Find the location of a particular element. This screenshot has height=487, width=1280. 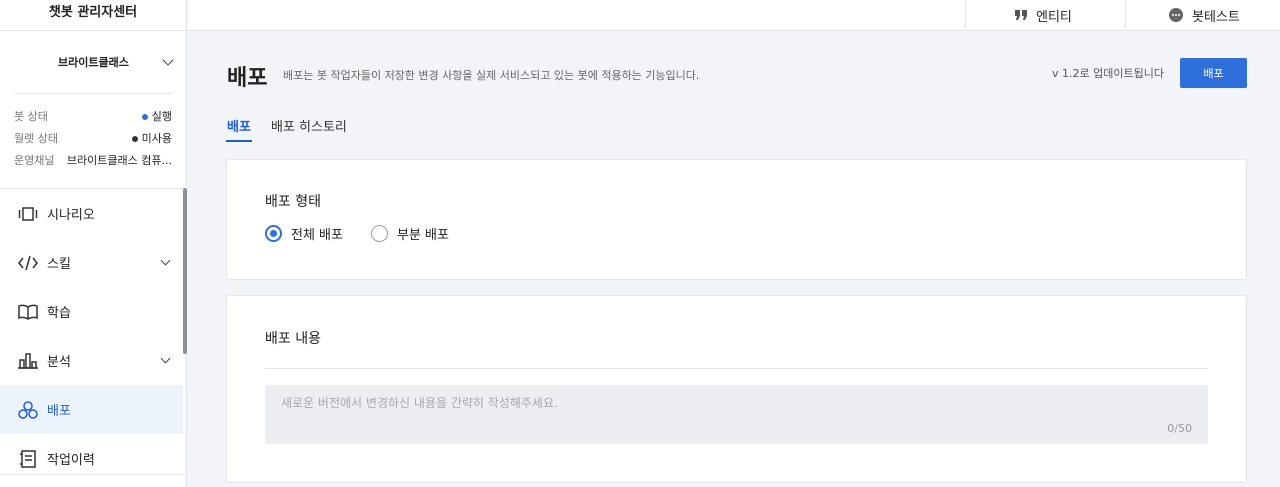

wallet-status-text: 미사용 is located at coordinates (156, 138).